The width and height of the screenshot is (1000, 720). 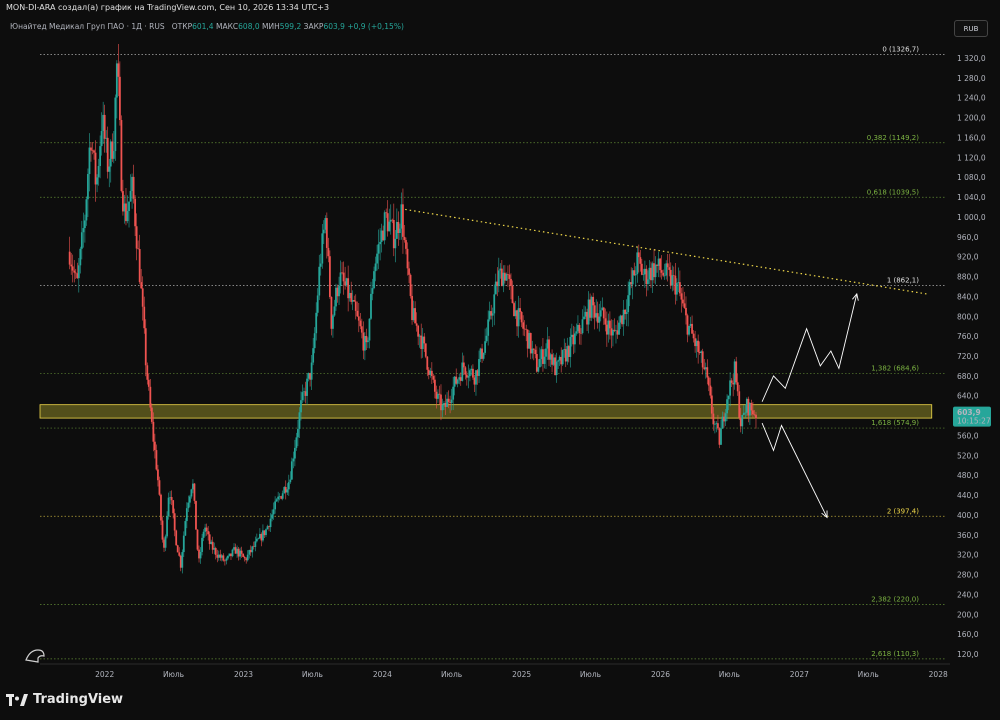 I want to click on fib-level-label: 0,382 (1149,2), so click(x=893, y=138).